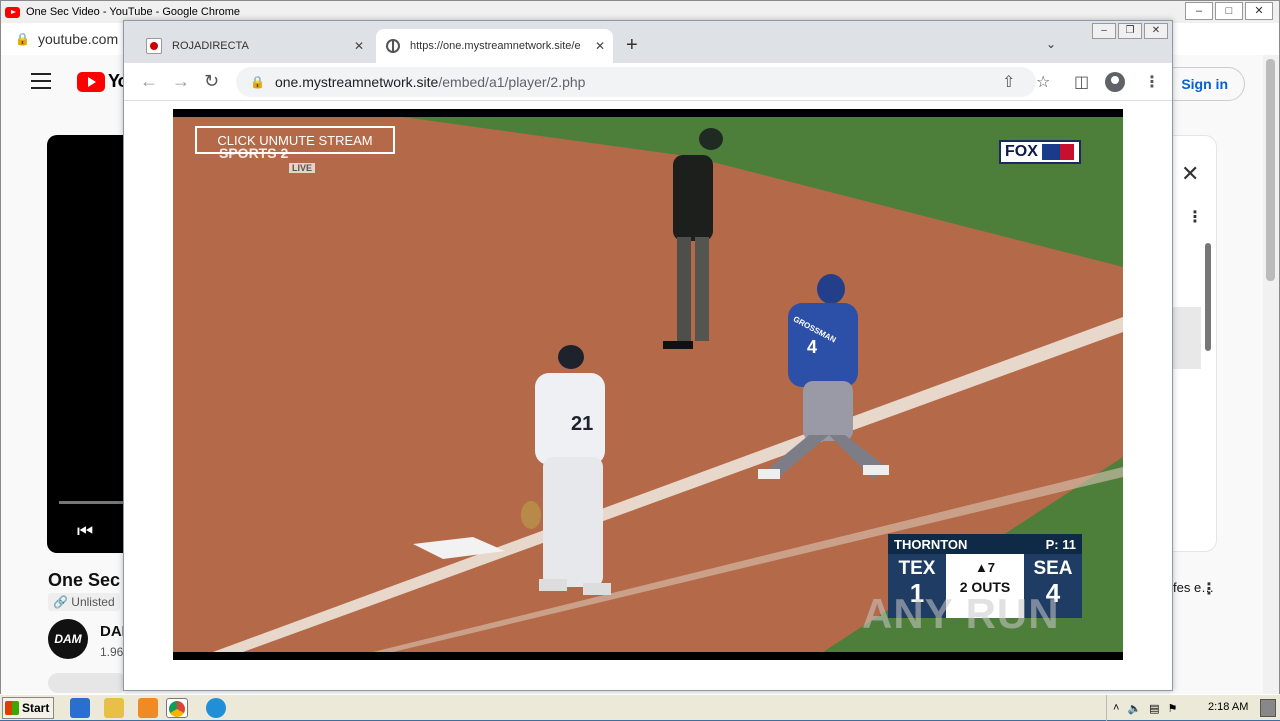 The width and height of the screenshot is (1280, 721). Describe the element at coordinates (1051, 44) in the screenshot. I see `tab-search-chevron-icon: ⌄` at that location.